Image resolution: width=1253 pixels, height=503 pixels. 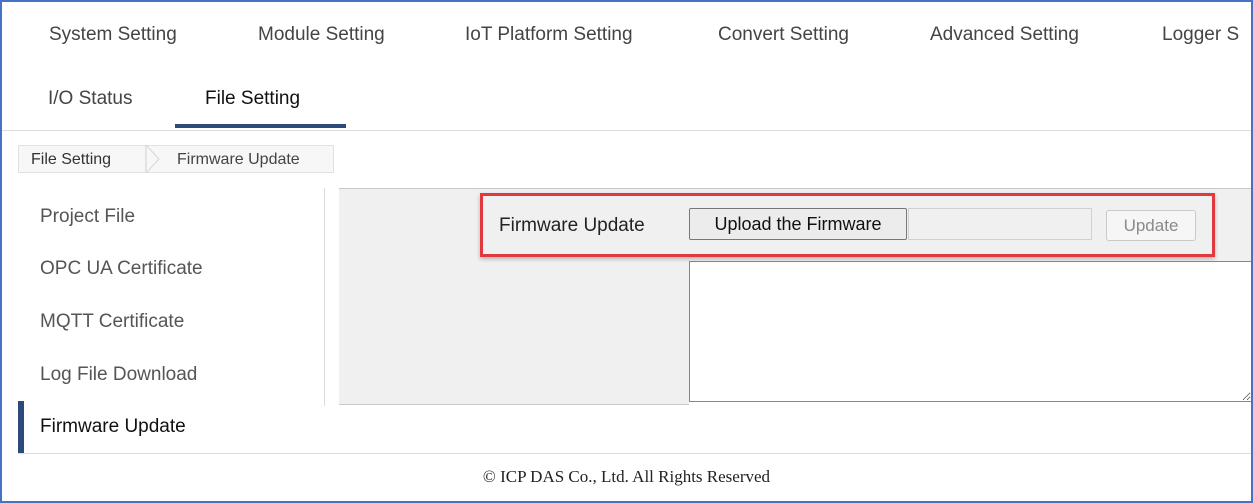 What do you see at coordinates (113, 427) in the screenshot?
I see `sidebar-item-firmware-update: Firmware Update` at bounding box center [113, 427].